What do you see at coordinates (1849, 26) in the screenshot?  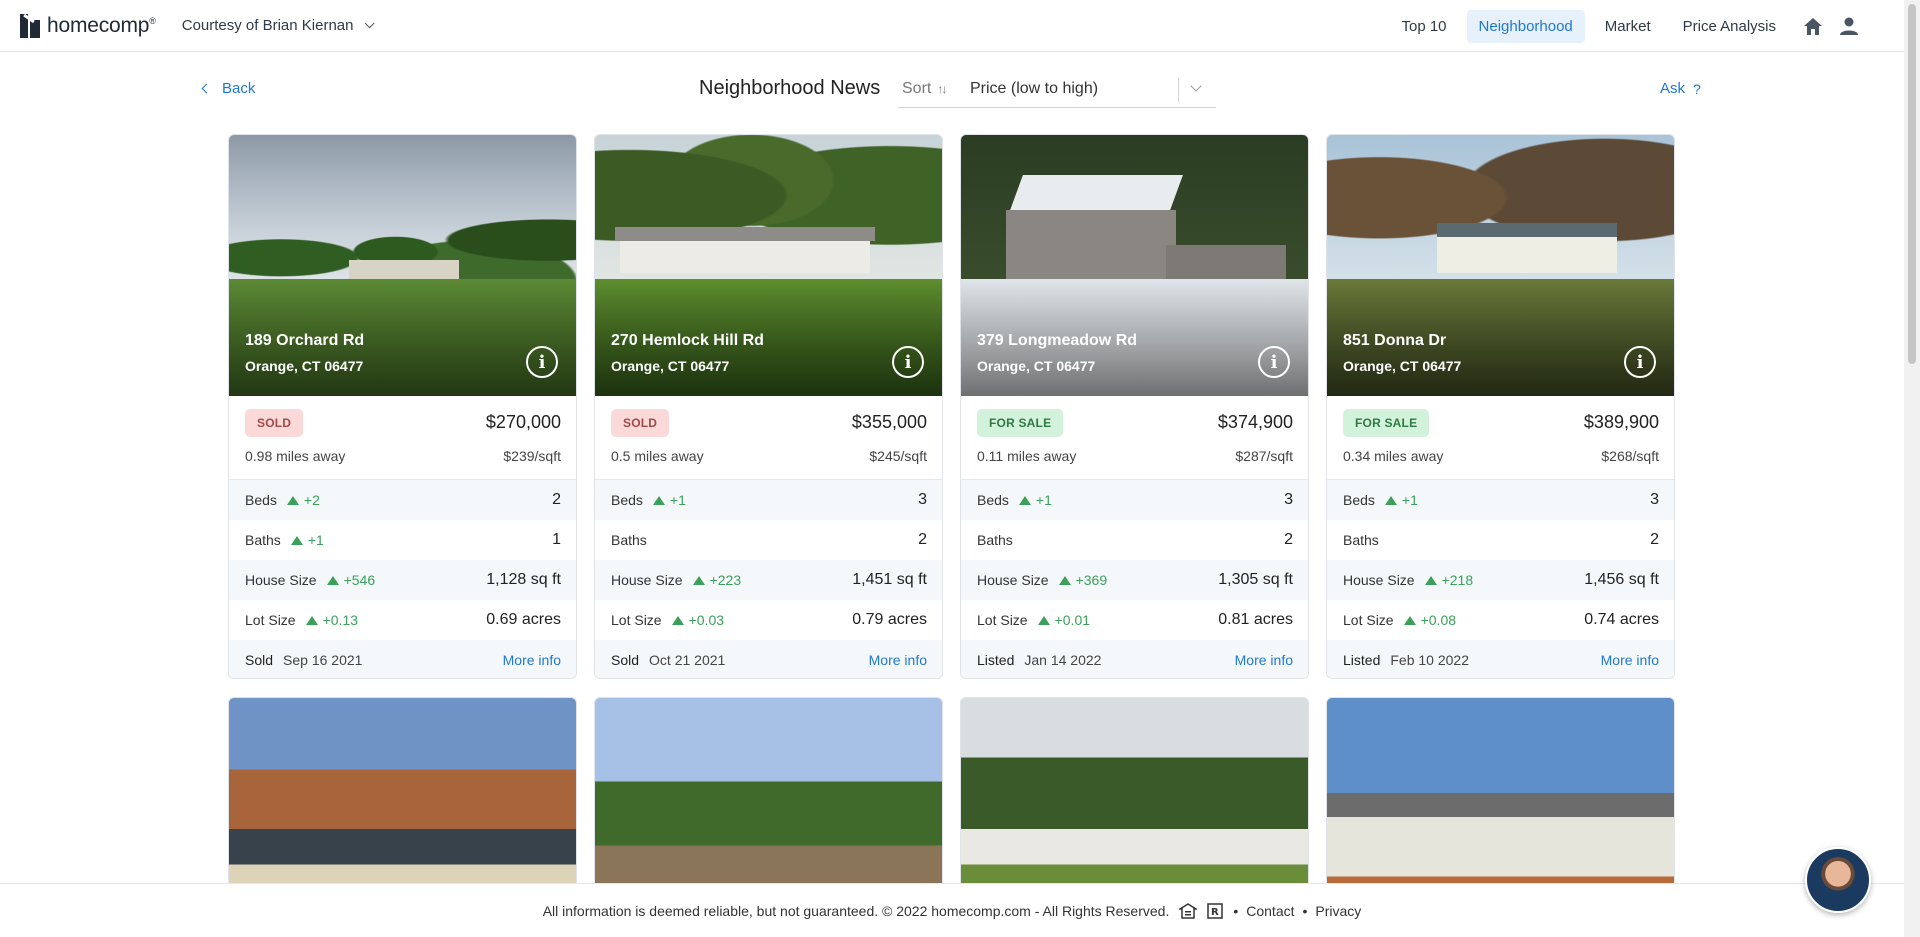 I see `account-icon` at bounding box center [1849, 26].